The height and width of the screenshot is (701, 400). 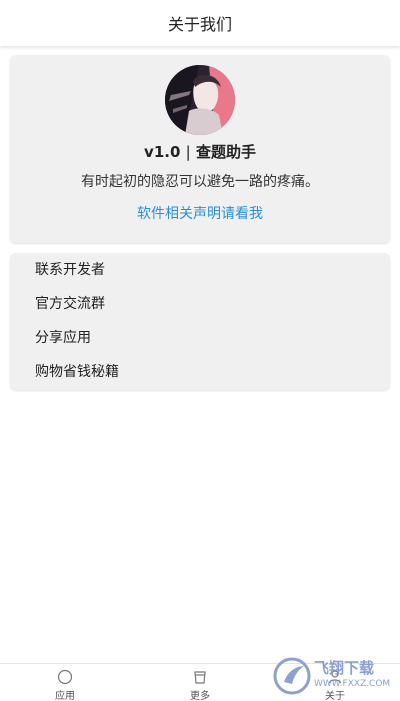 I want to click on avatar, so click(x=200, y=100).